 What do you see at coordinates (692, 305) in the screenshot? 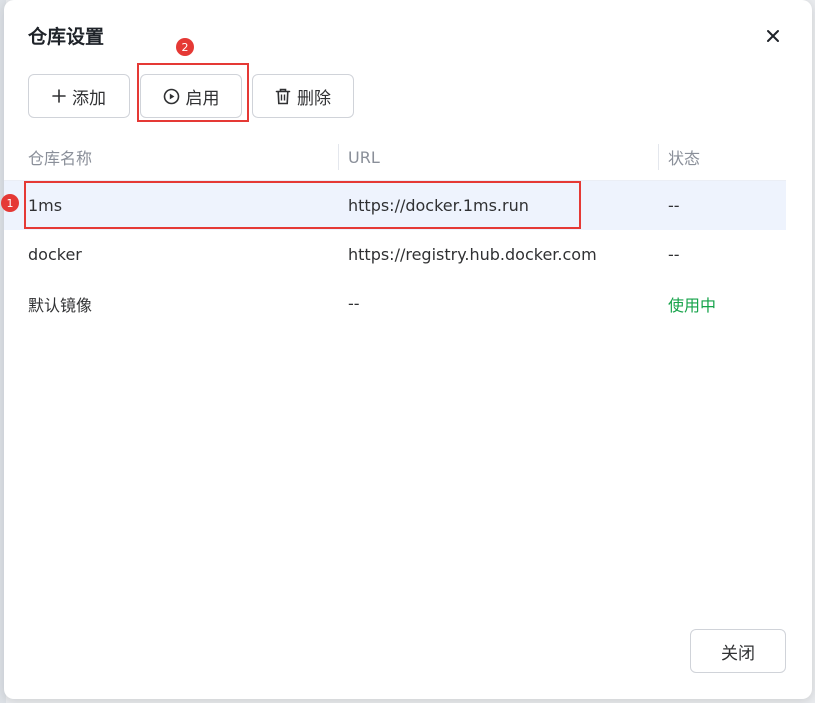
I see `repo-status-cell-active: 使用中` at bounding box center [692, 305].